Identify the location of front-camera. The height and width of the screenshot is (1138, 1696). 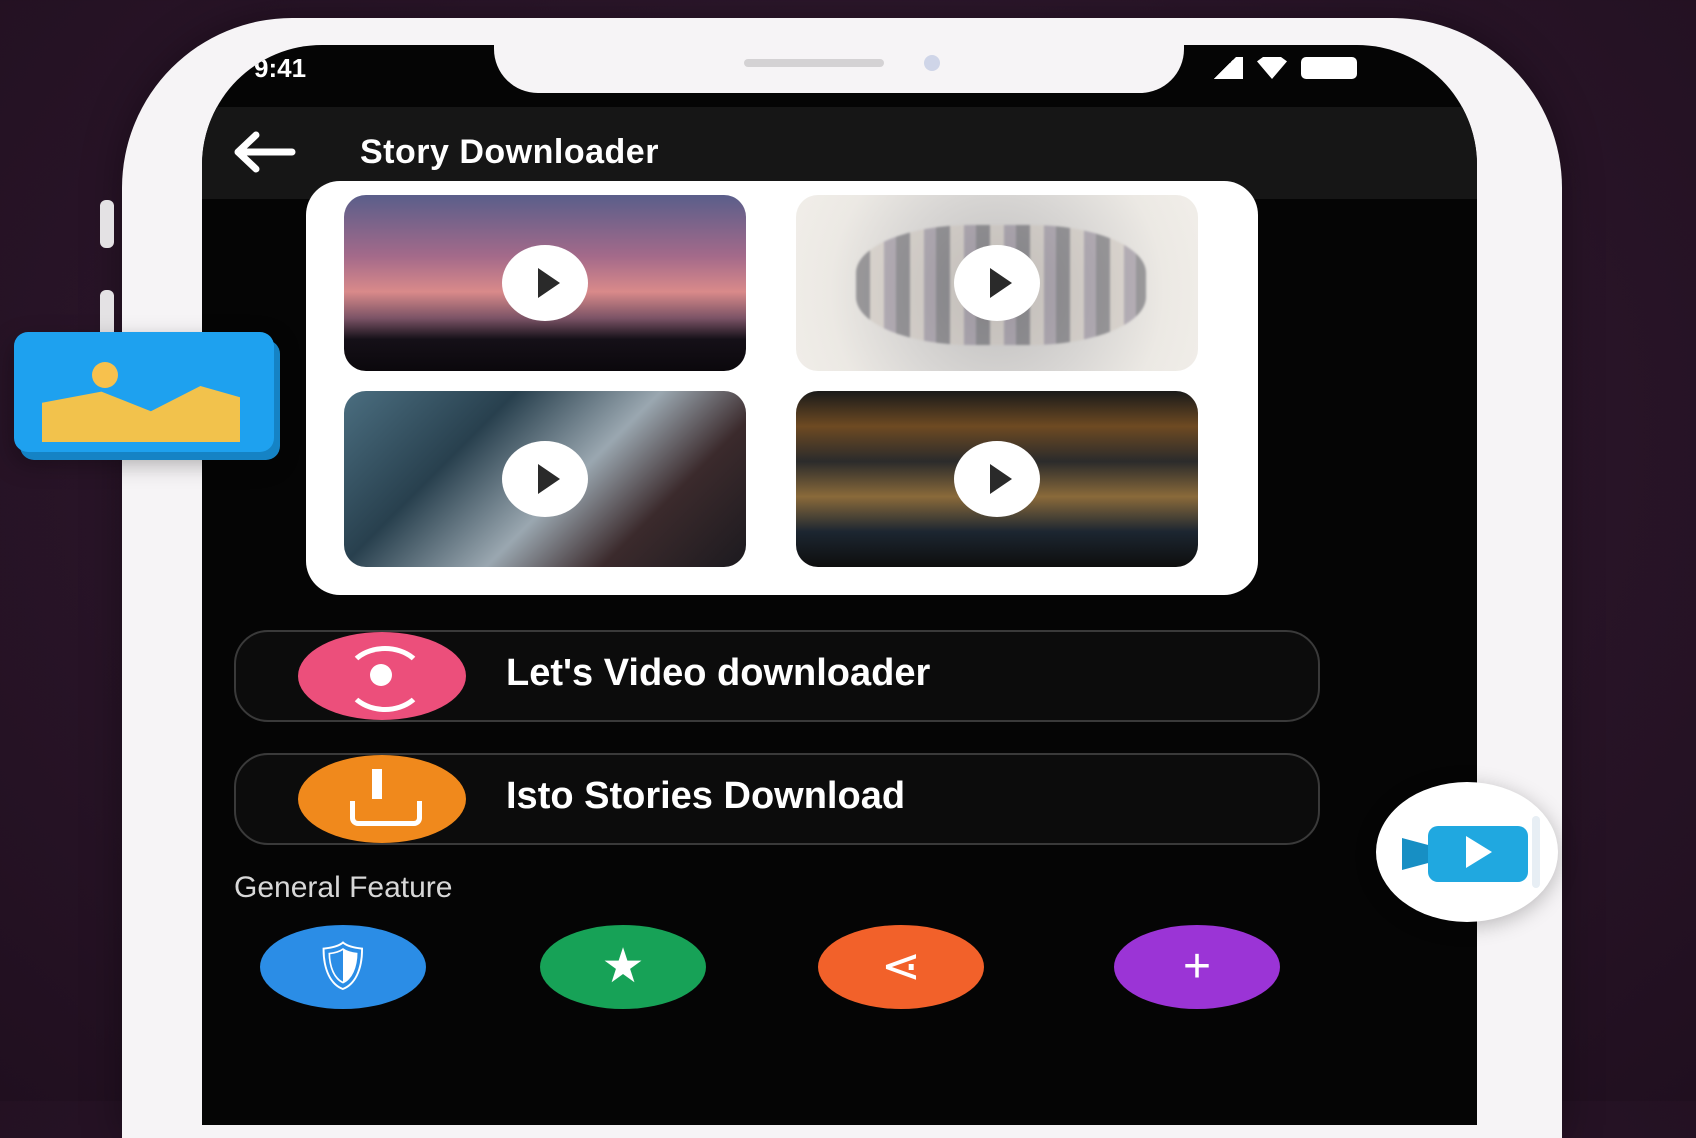
(932, 63).